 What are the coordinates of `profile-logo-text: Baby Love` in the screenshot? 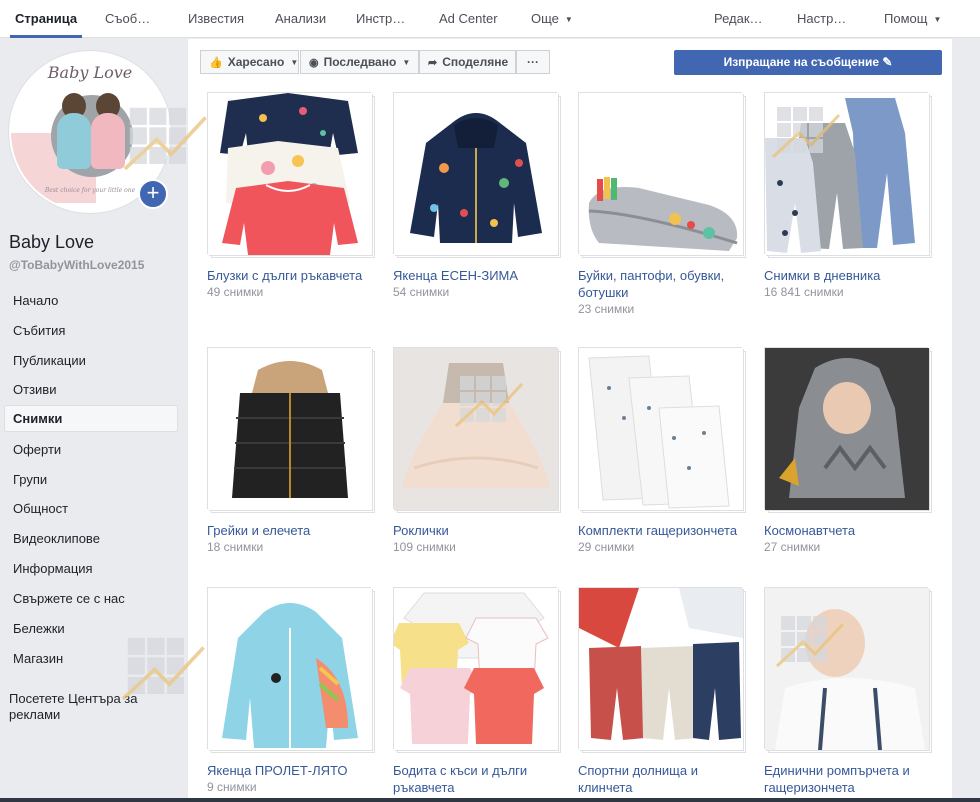 It's located at (90, 72).